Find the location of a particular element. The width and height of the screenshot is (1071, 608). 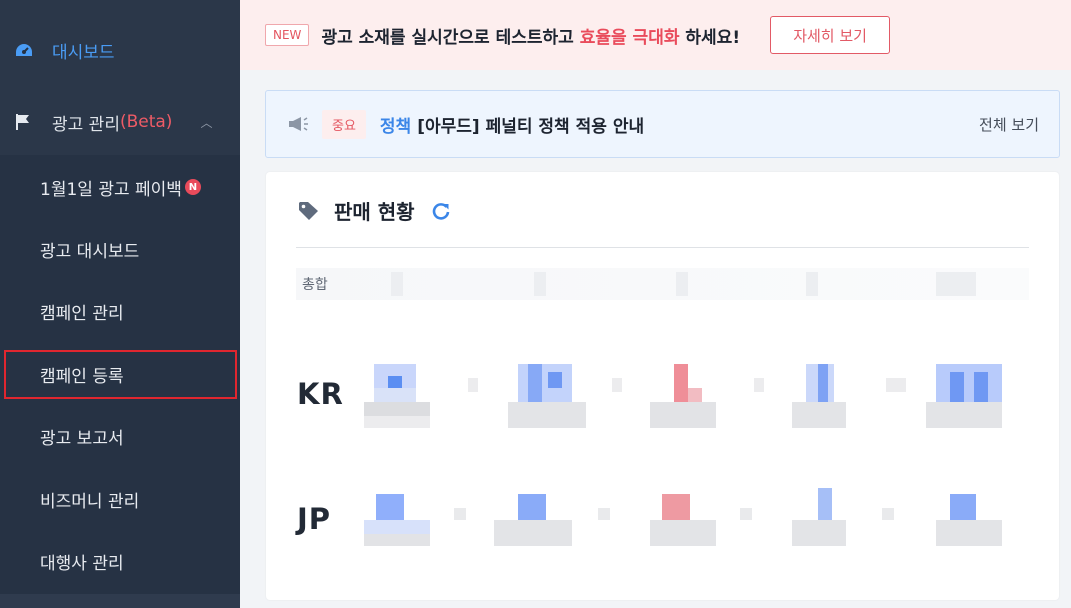

promo-highlight: 효율을 극대화 is located at coordinates (629, 37).